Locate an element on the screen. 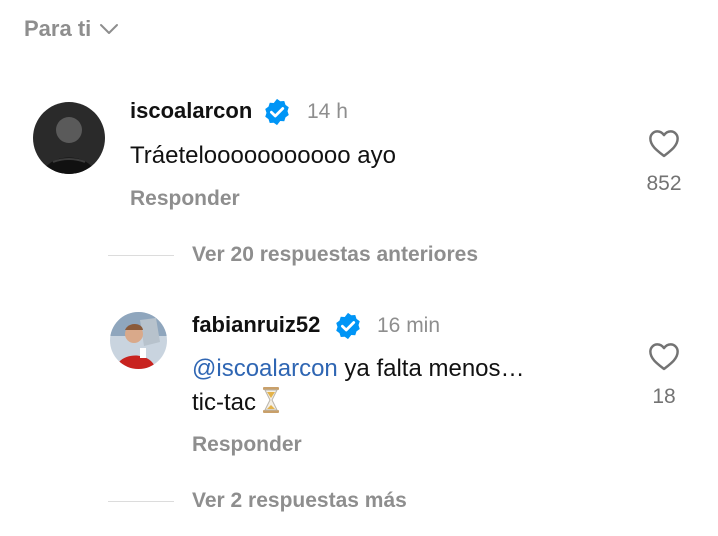 The image size is (718, 536). reply-username: fabianruiz52 is located at coordinates (256, 325).